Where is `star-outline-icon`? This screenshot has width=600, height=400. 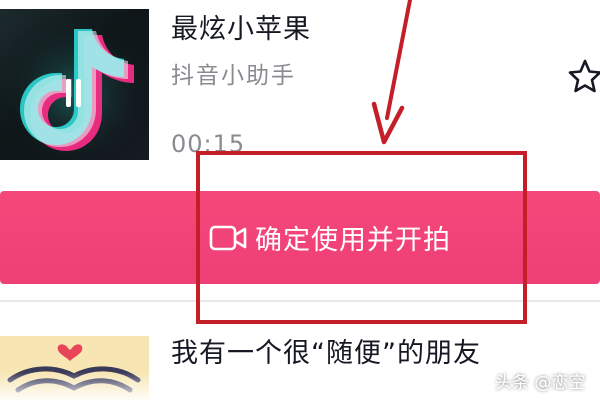 star-outline-icon is located at coordinates (584, 76).